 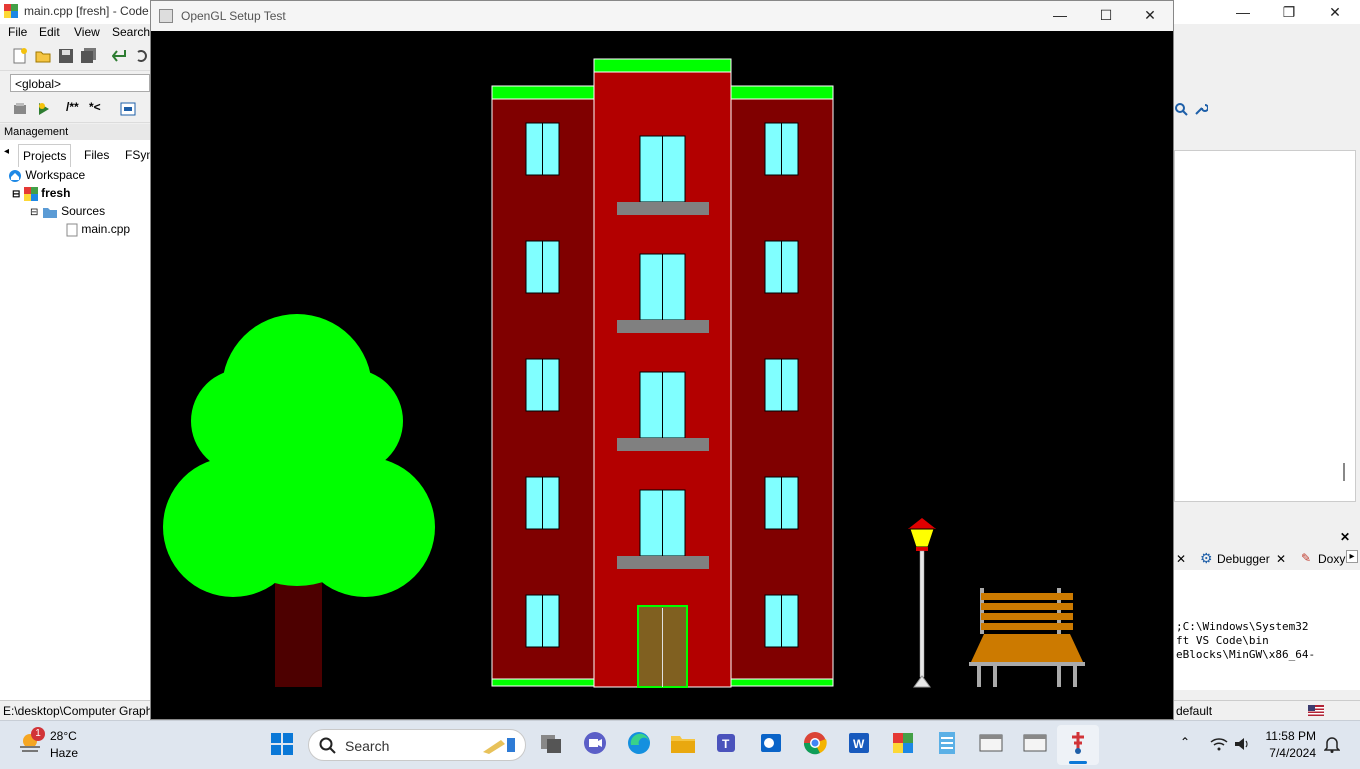 What do you see at coordinates (662, 16) in the screenshot?
I see `gl-title-bar: OpenGL Setup Test — ☐ ✕` at bounding box center [662, 16].